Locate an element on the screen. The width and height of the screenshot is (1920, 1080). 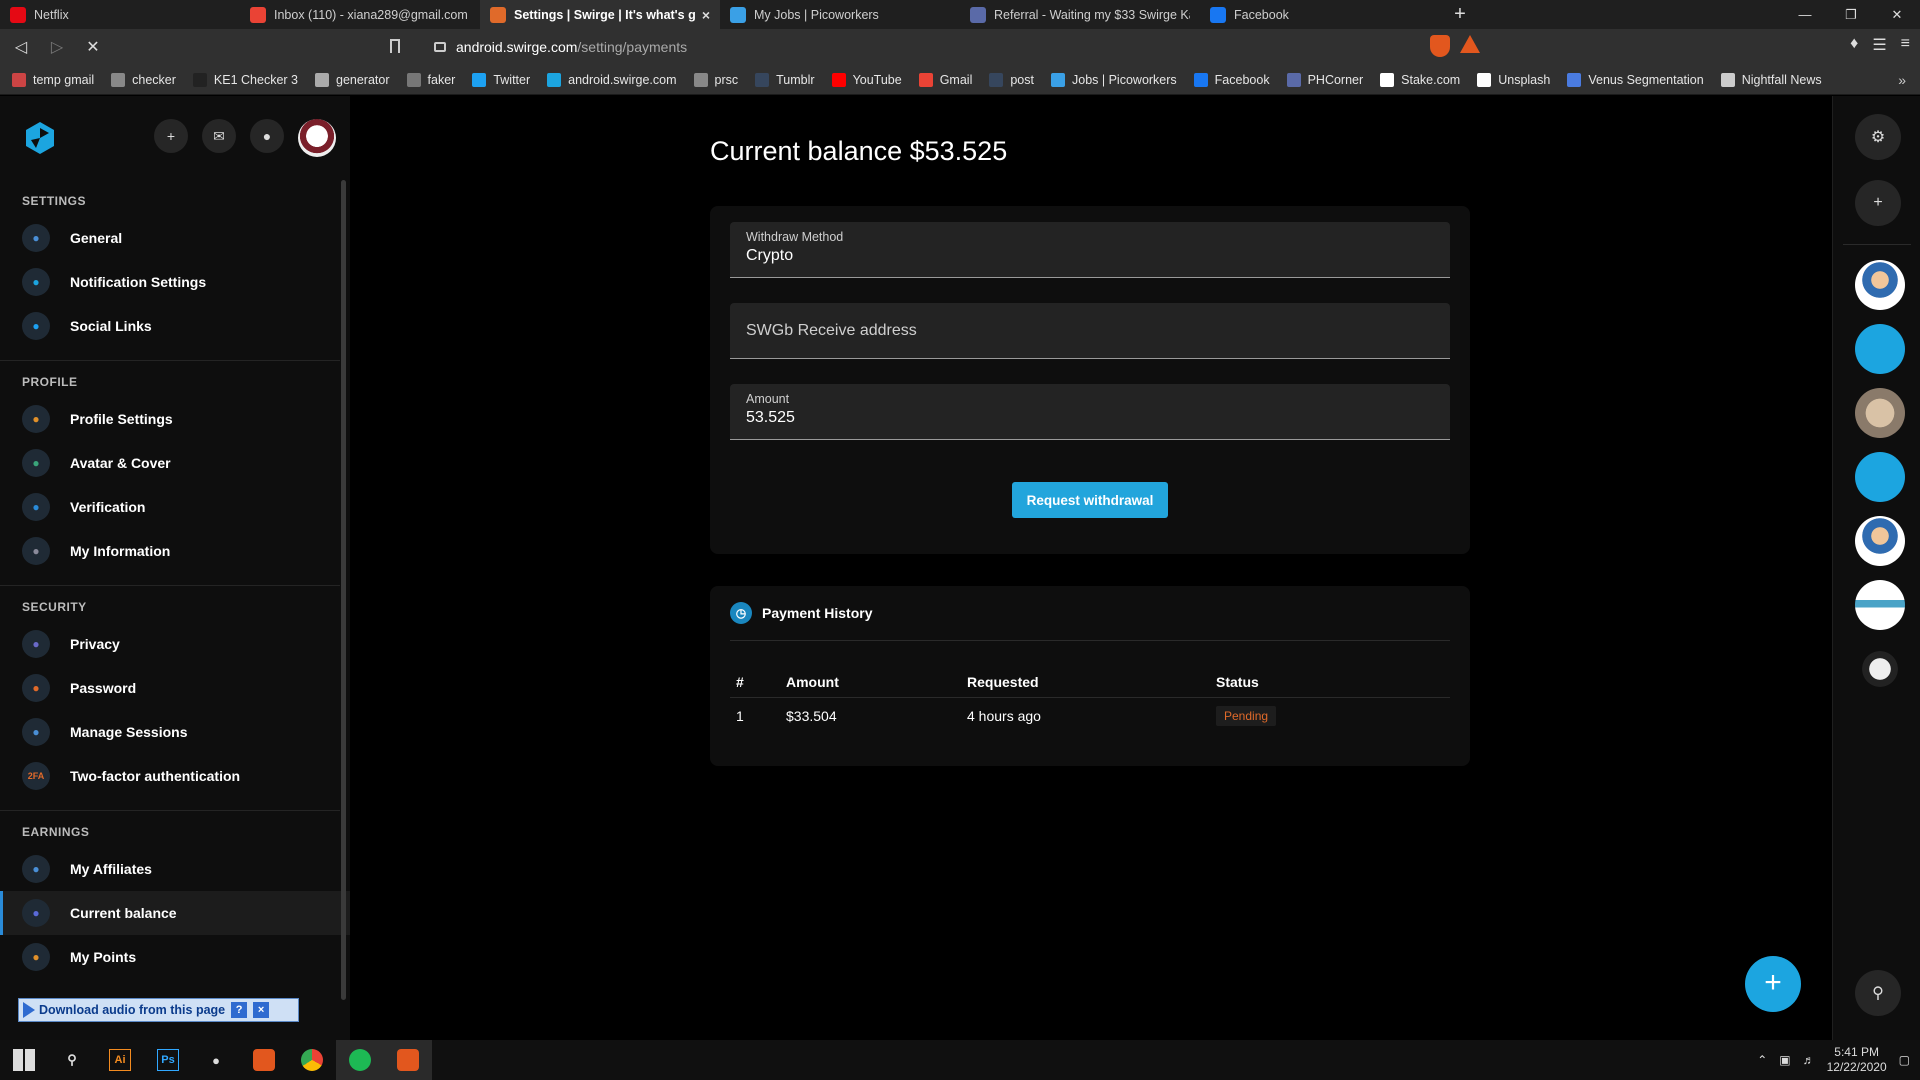
browser-tab: Netflix is located at coordinates (120, 14).